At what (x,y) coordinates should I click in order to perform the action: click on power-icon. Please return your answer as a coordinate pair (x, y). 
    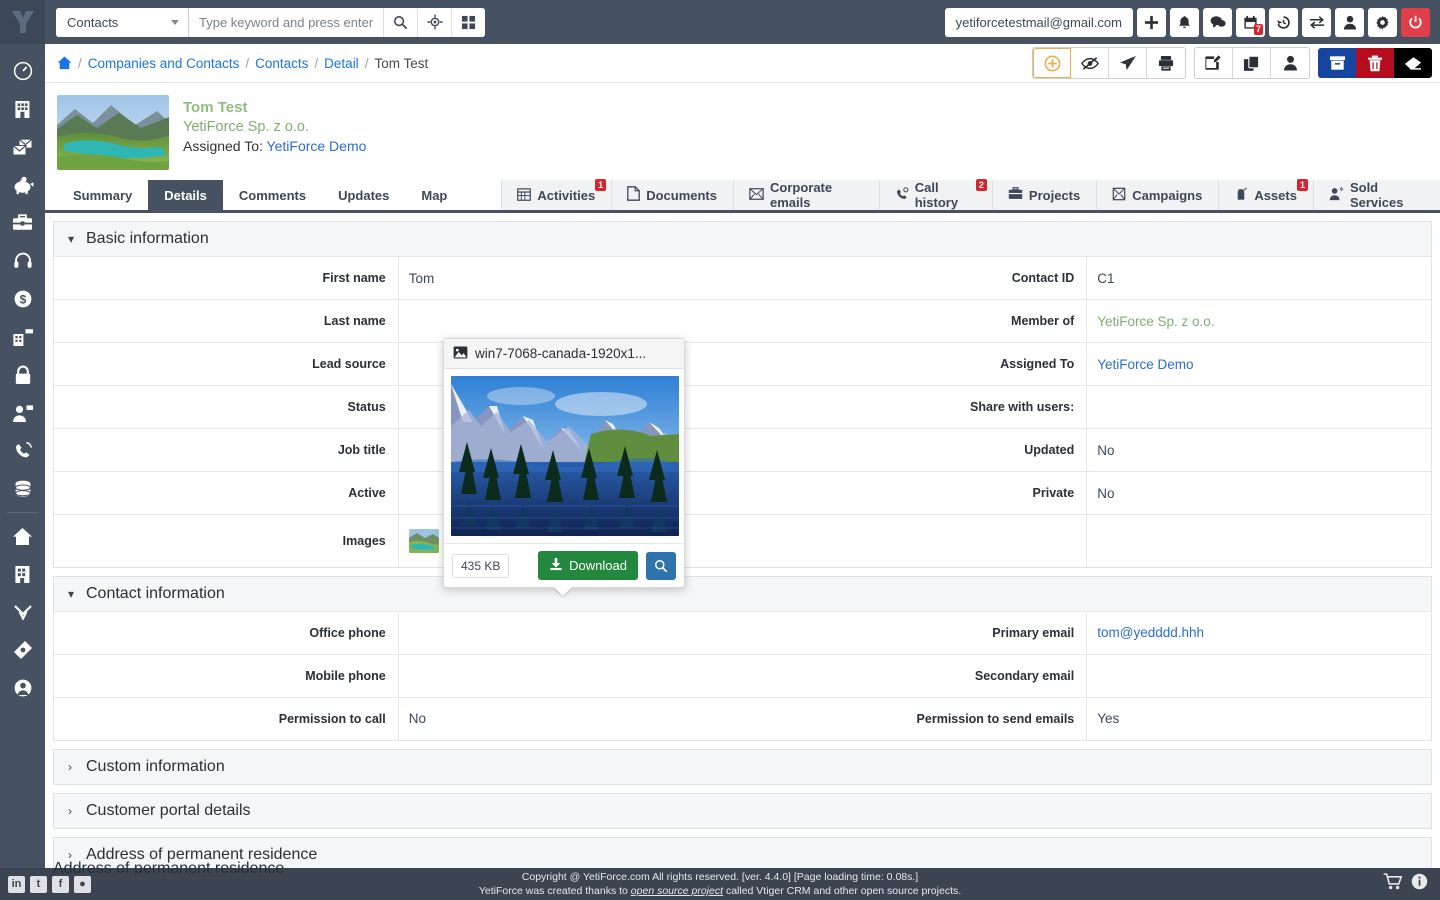
    Looking at the image, I should click on (1415, 22).